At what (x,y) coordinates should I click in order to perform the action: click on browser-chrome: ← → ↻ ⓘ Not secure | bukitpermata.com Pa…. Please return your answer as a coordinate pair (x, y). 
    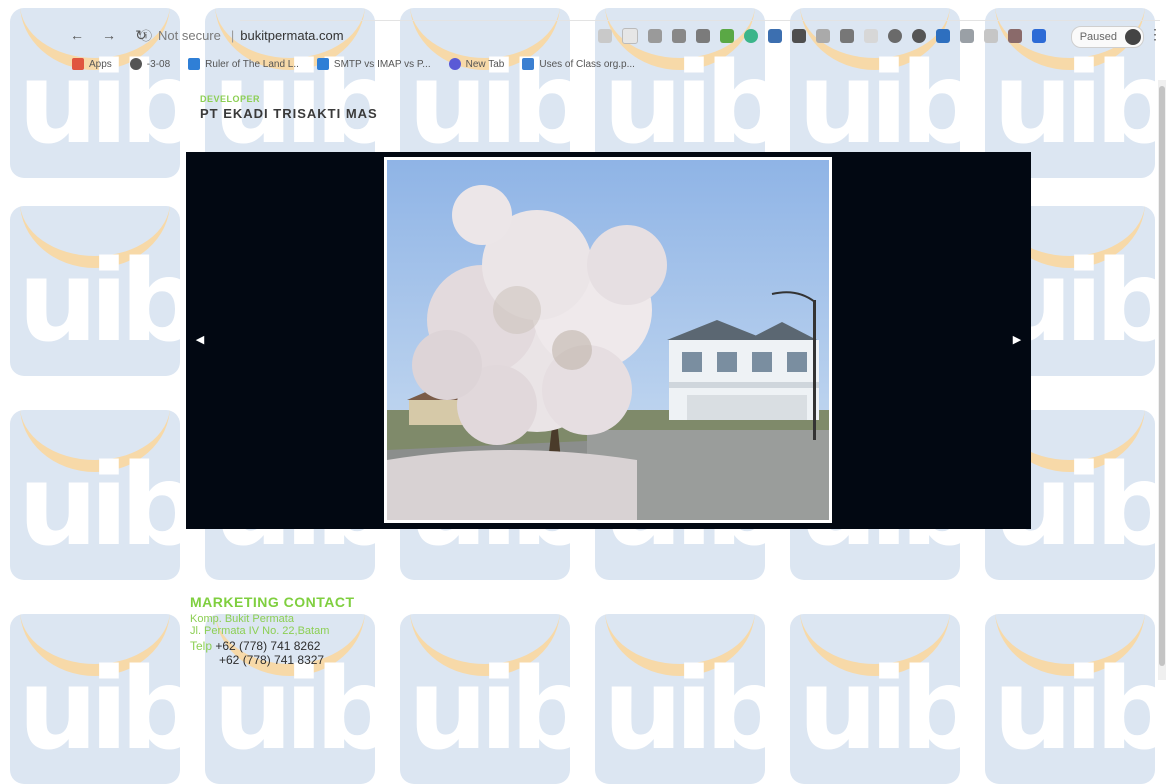
    Looking at the image, I should click on (583, 38).